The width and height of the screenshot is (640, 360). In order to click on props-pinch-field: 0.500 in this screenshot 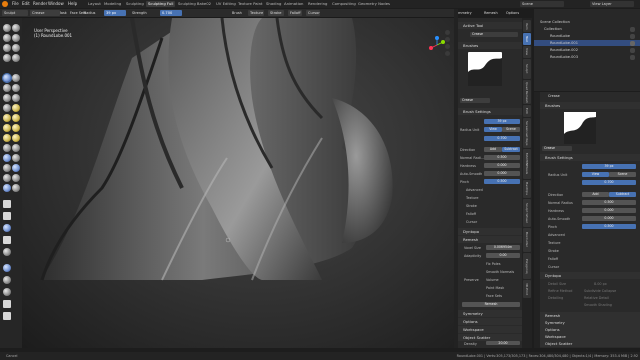, I will do `click(609, 226)`.